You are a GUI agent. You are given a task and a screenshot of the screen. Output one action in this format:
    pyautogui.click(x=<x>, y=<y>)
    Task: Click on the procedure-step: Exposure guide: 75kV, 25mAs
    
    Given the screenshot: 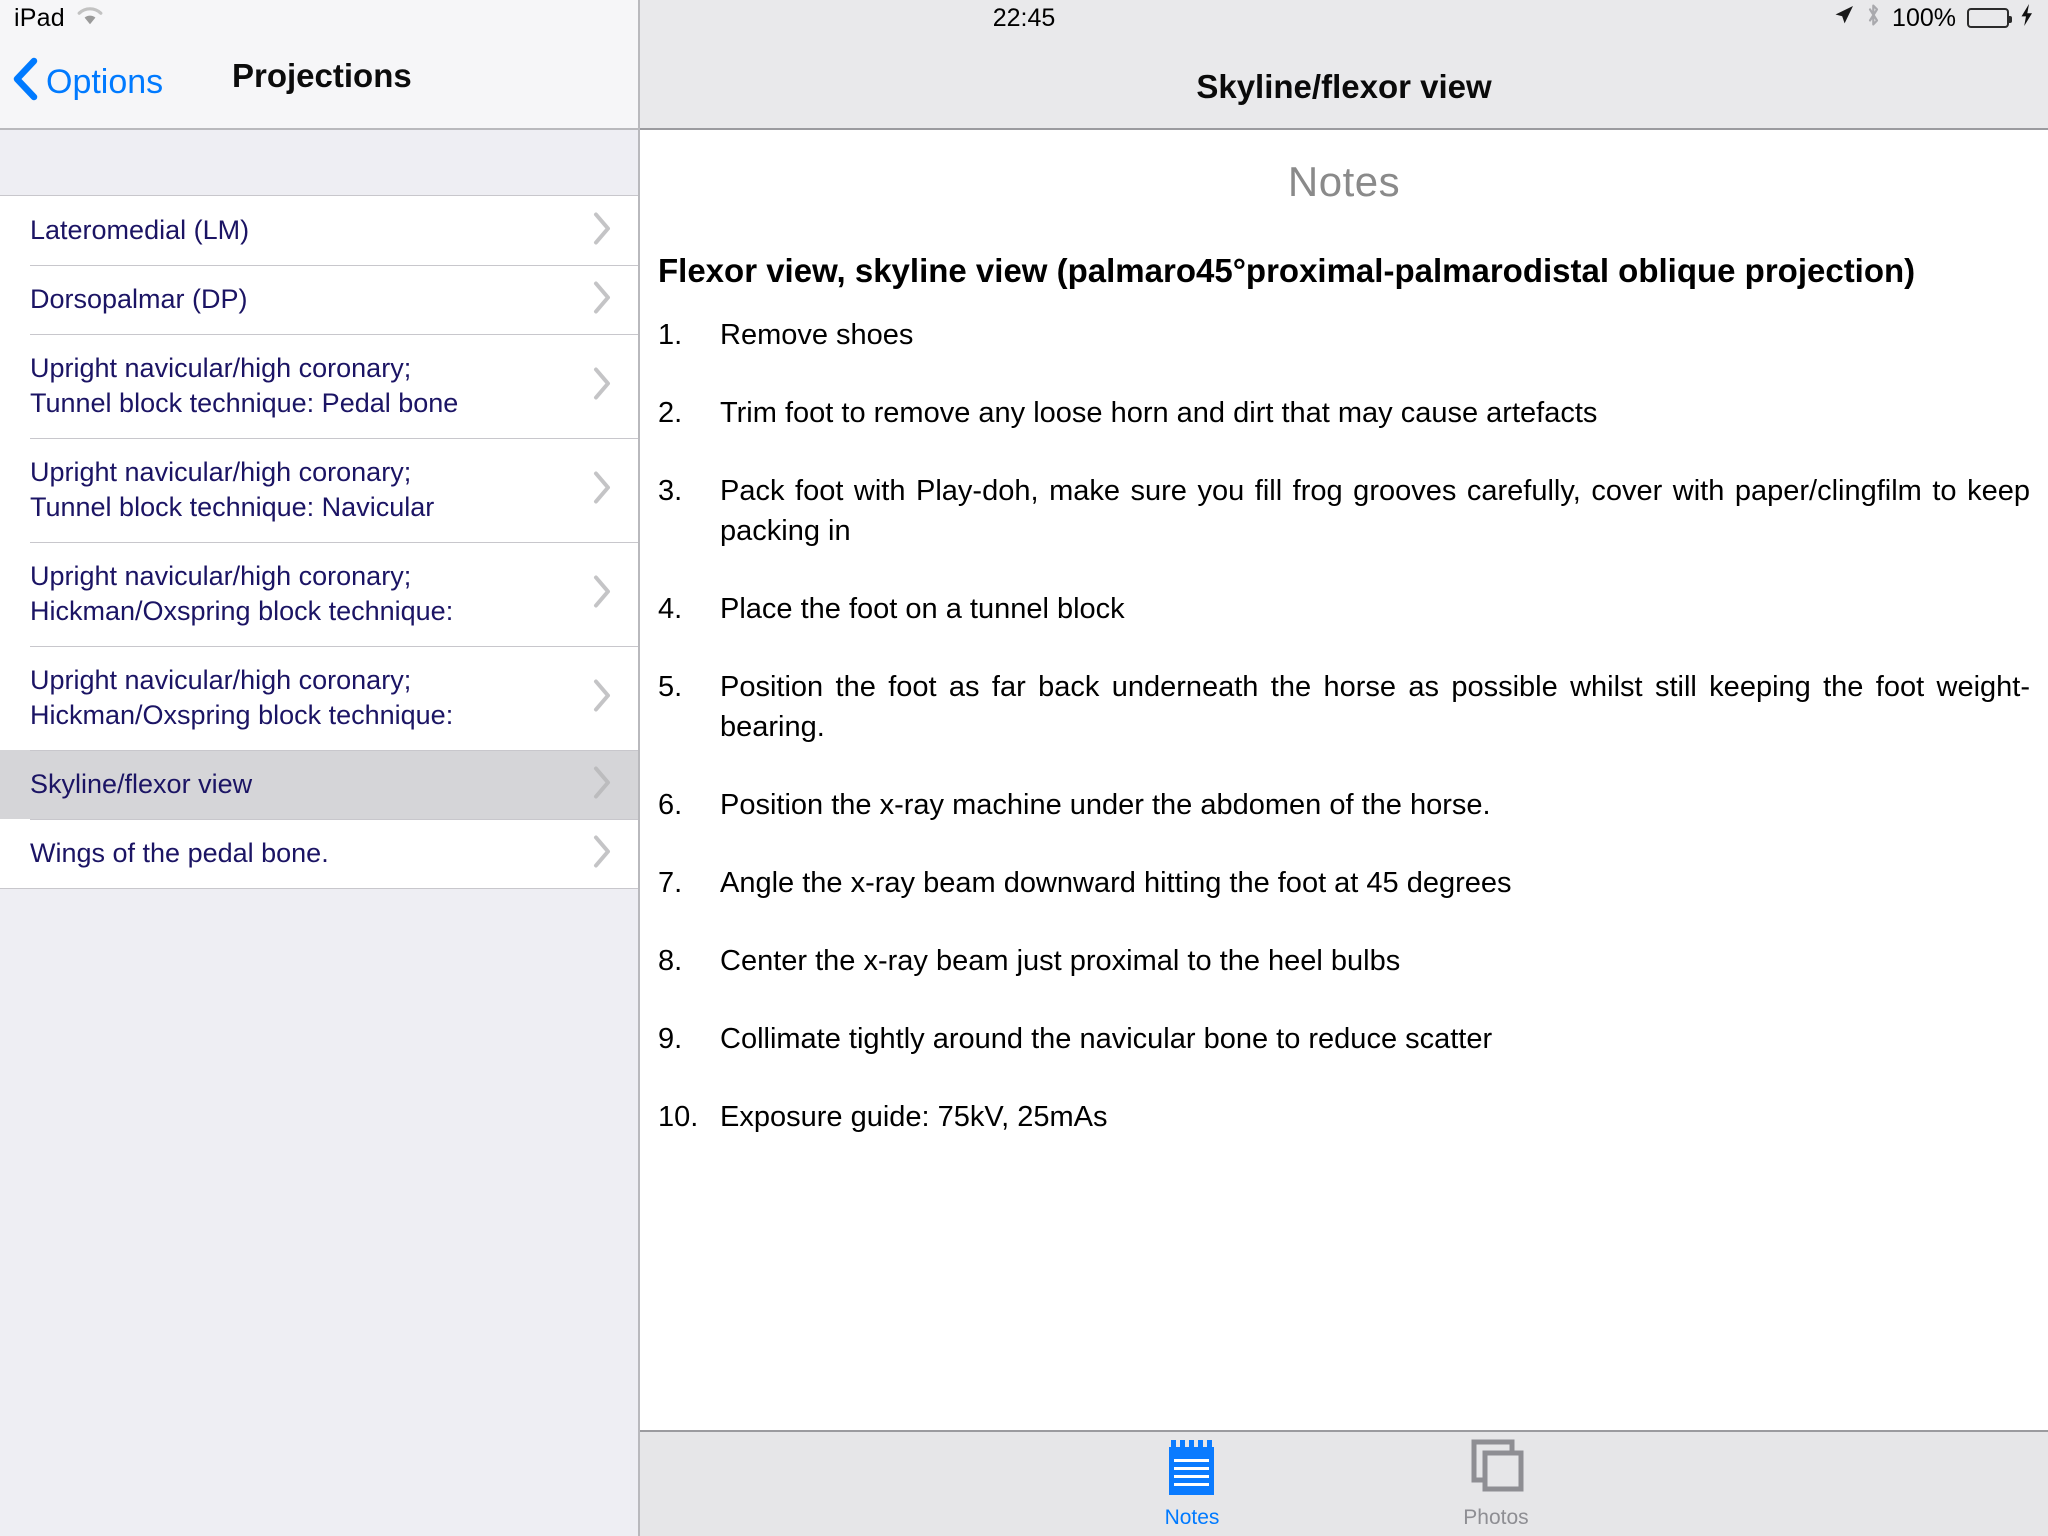 What is the action you would take?
    pyautogui.click(x=883, y=1117)
    